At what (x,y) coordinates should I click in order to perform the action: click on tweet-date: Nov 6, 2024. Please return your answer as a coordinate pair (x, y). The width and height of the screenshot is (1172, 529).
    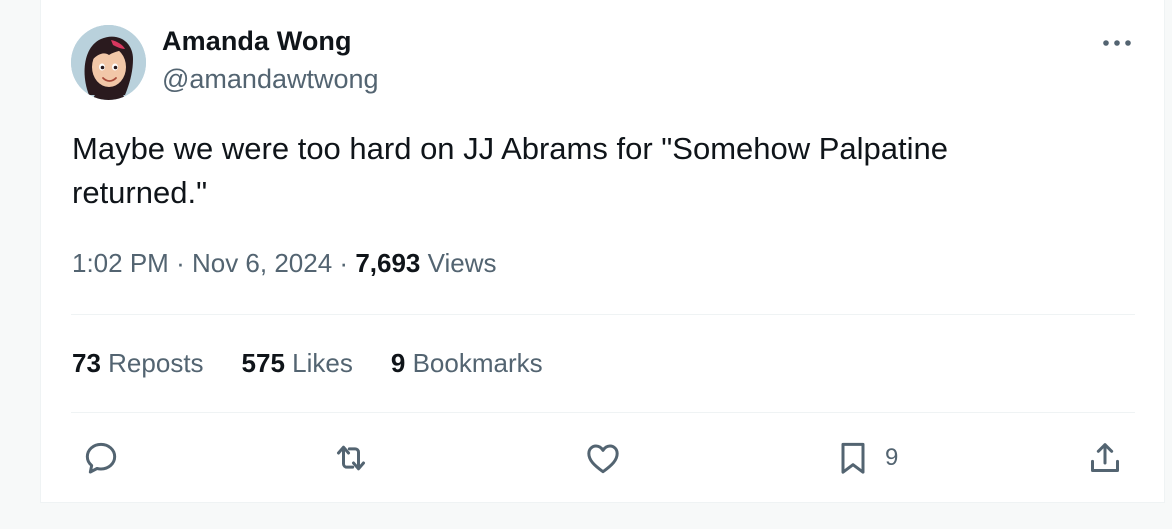
    Looking at the image, I should click on (262, 263).